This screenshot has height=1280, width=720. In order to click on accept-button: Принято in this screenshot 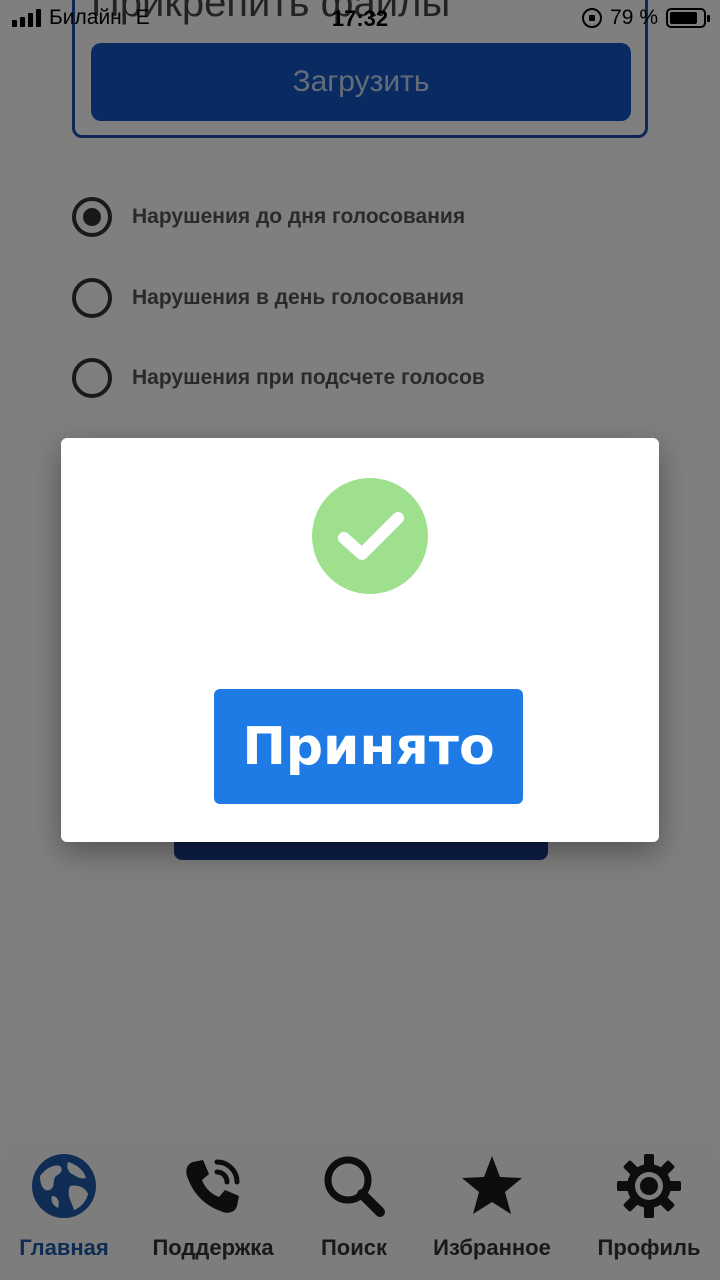, I will do `click(368, 746)`.